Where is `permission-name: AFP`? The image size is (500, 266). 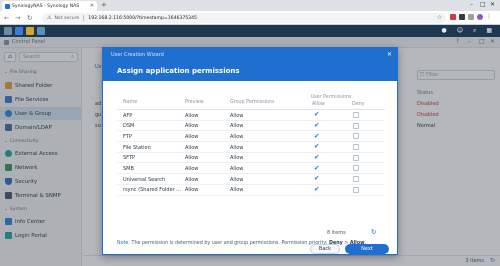 permission-name: AFP is located at coordinates (128, 115).